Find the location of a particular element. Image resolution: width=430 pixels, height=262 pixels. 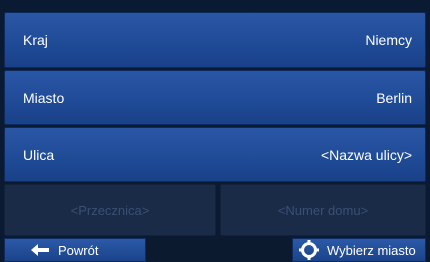

house-number-placeholder: <Numer domu> is located at coordinates (323, 210).